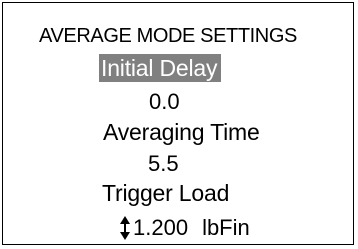  I want to click on averaging-time-value: 5.5, so click(163, 163).